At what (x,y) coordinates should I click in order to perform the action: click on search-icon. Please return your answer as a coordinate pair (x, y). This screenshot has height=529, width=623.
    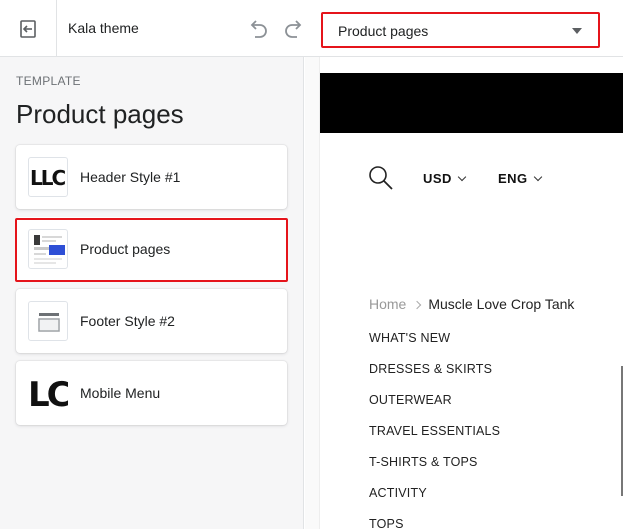
    Looking at the image, I should click on (381, 178).